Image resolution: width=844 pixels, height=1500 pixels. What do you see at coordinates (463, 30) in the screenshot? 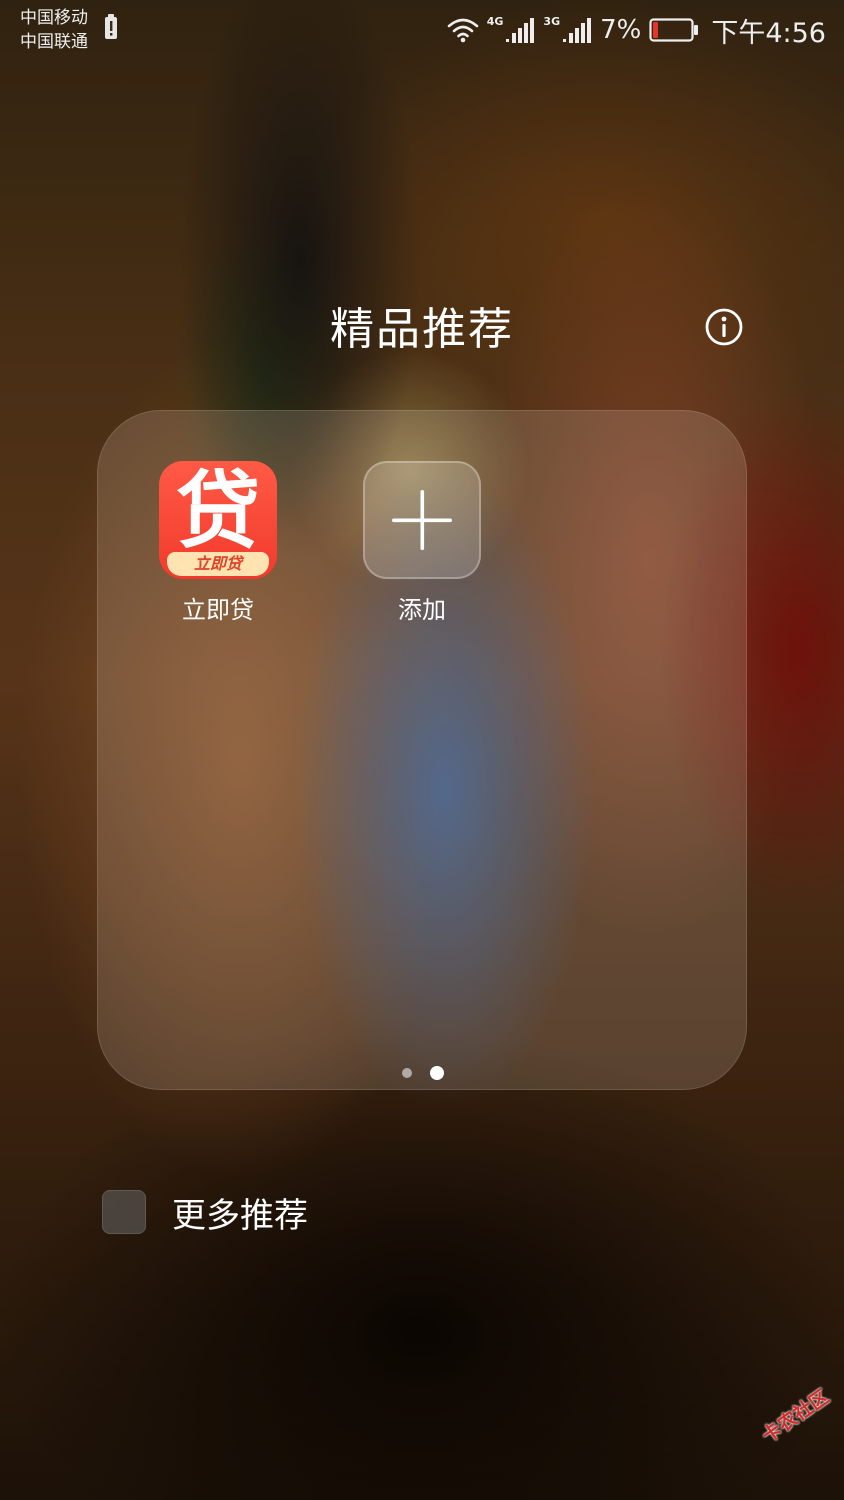
I see `wifi-icon` at bounding box center [463, 30].